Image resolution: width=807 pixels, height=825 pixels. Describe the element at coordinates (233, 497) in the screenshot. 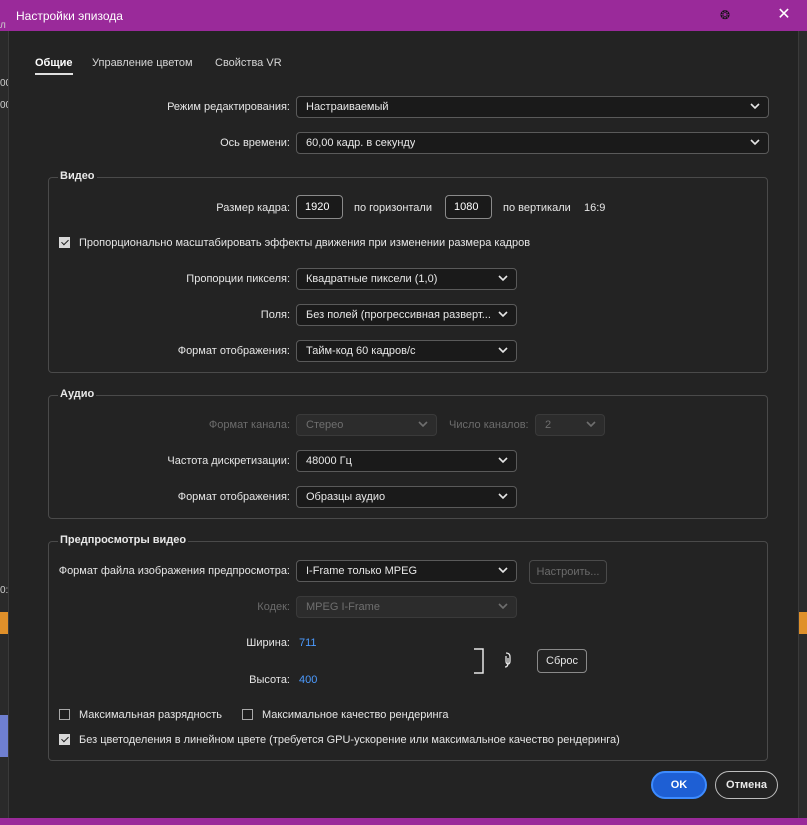

I see `audio-display-format-label: Формат отображения:` at that location.